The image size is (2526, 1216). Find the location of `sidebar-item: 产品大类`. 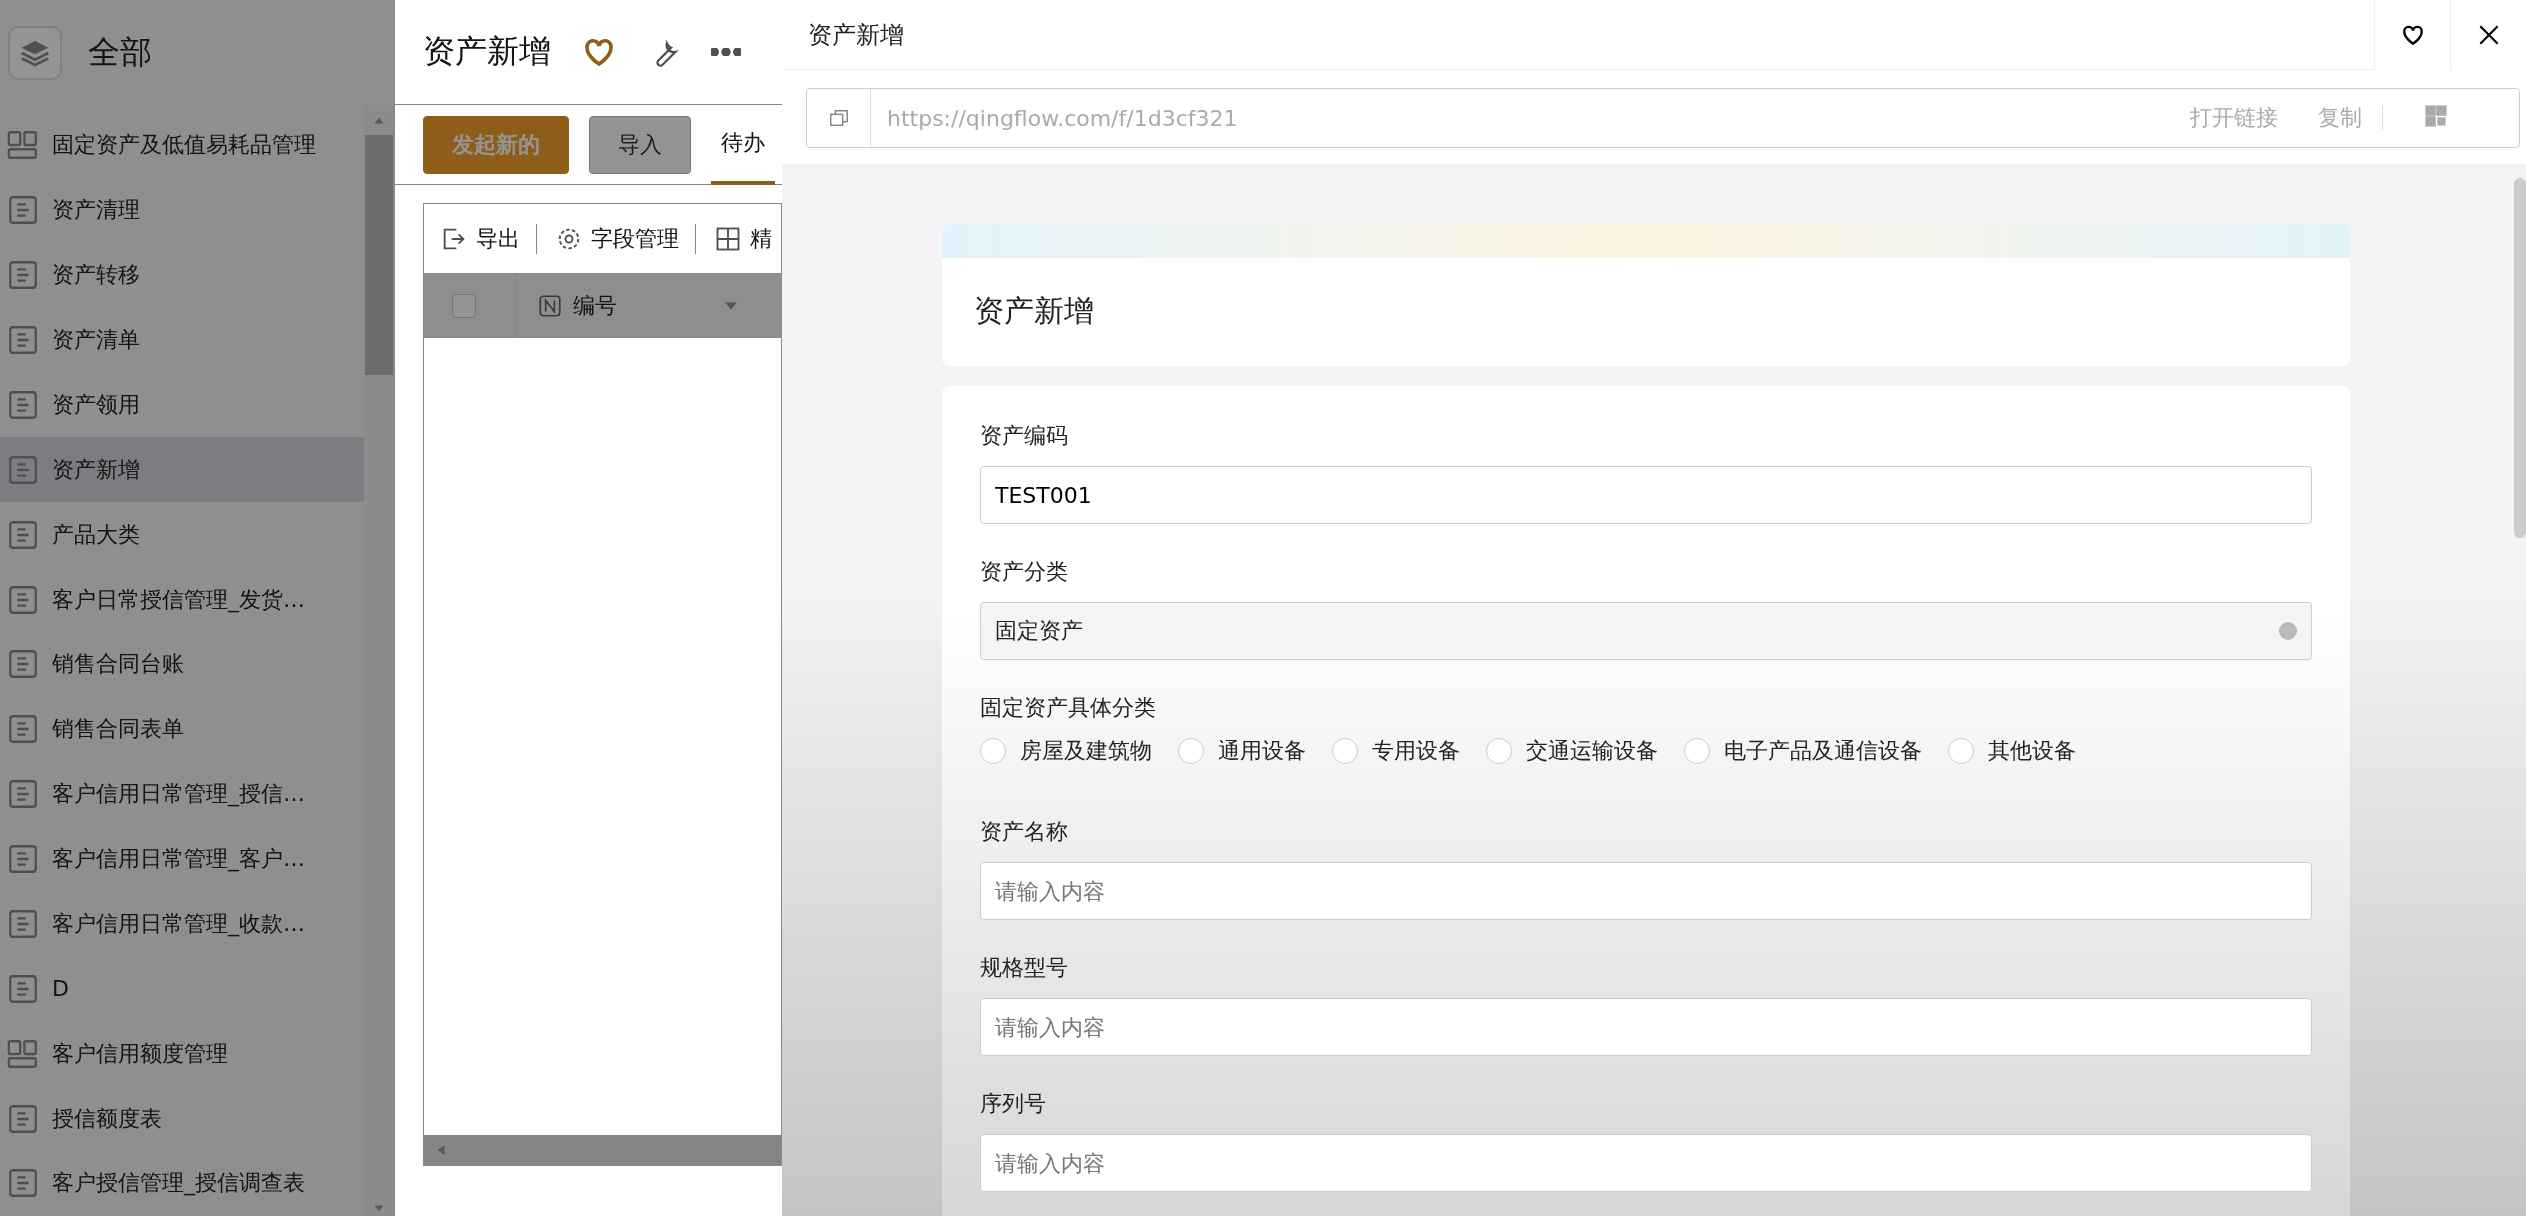

sidebar-item: 产品大类 is located at coordinates (182, 535).